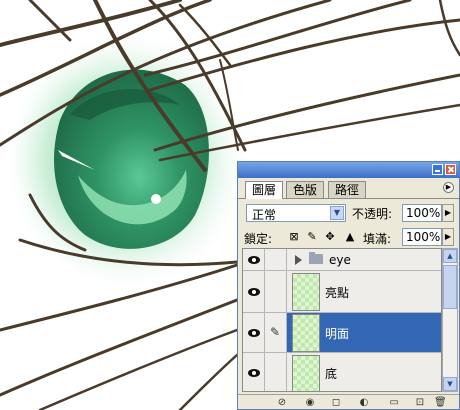 Image resolution: width=460 pixels, height=410 pixels. I want to click on adjustment-layer-icon: ◐, so click(364, 403).